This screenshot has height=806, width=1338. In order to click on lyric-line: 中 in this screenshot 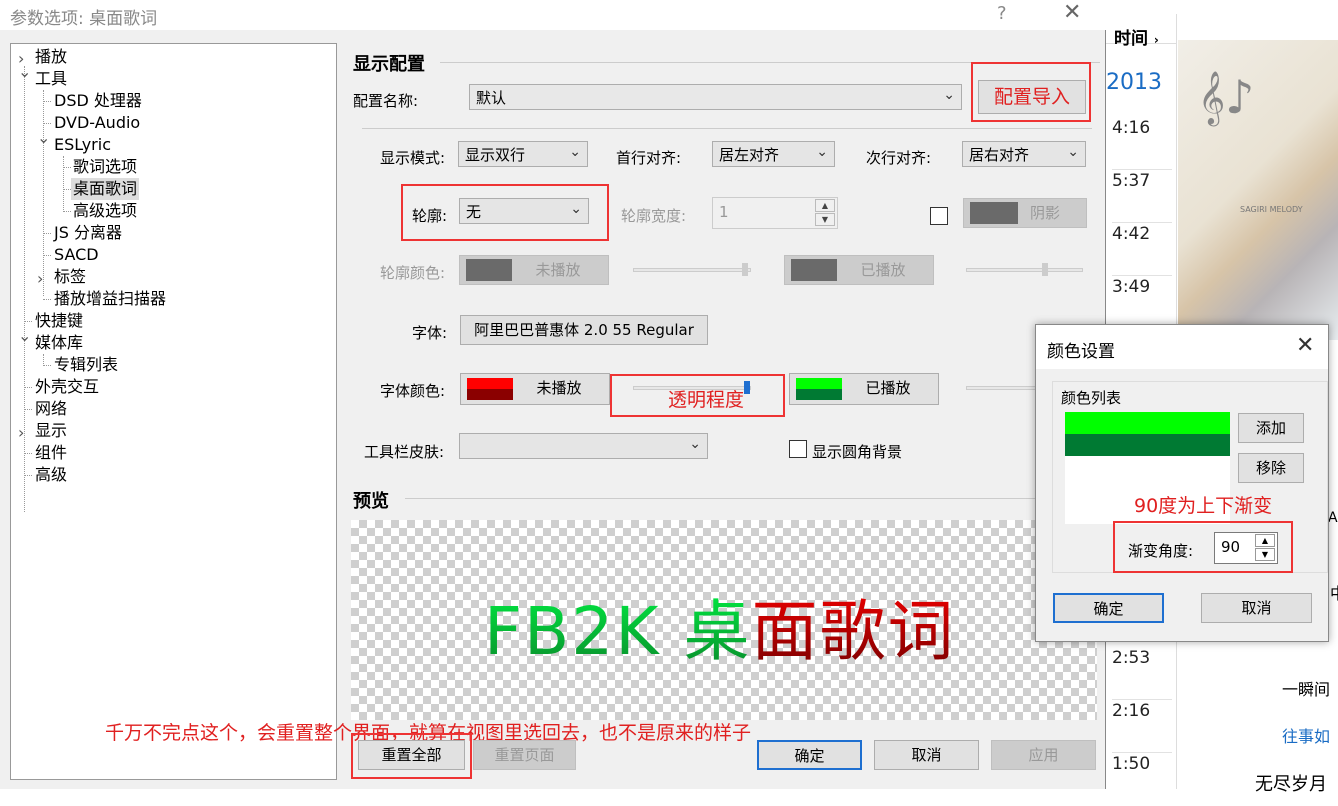, I will do `click(1334, 592)`.